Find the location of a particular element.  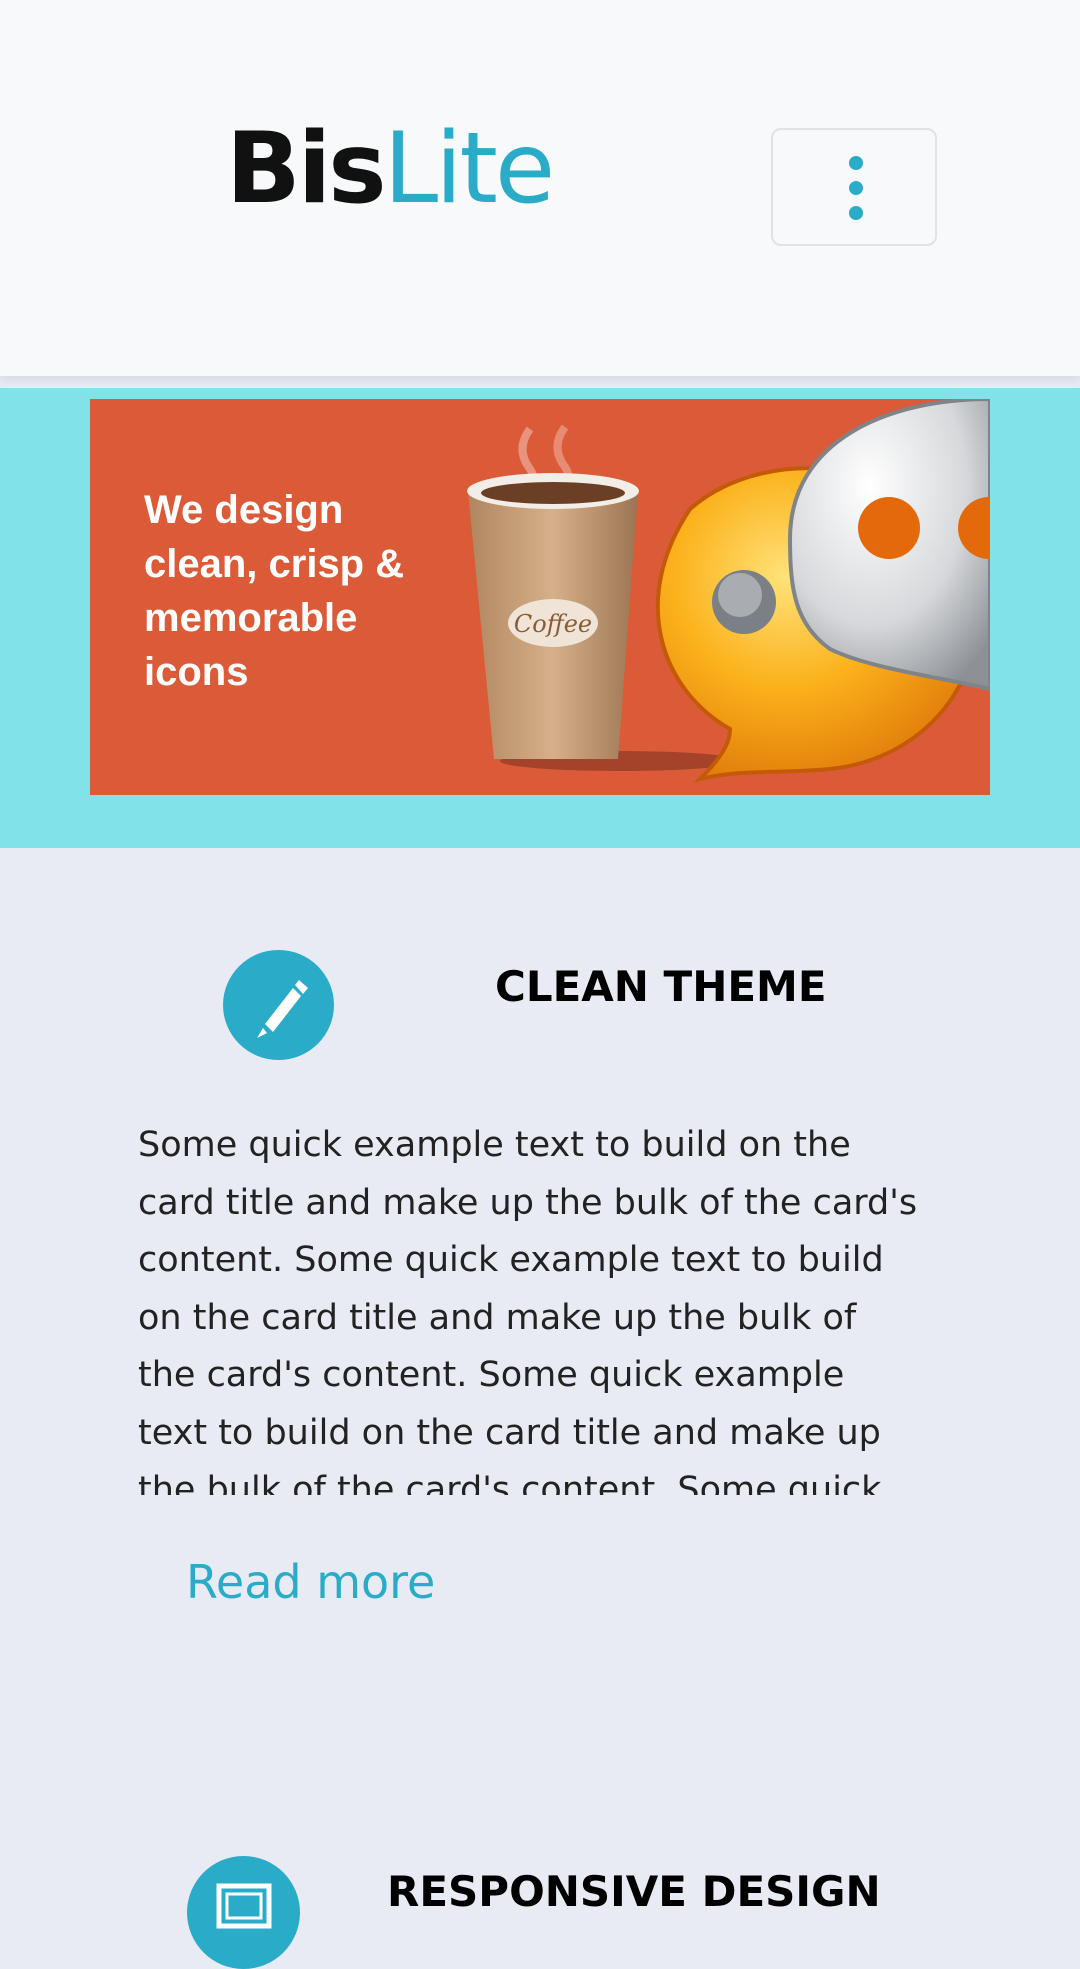

read-more-link: Read more is located at coordinates (310, 1582).